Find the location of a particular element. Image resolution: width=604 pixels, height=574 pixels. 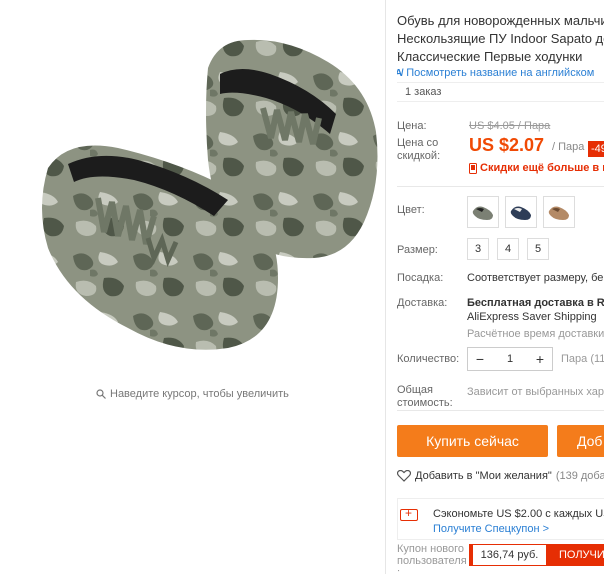

new-user-coupon-label: Купон нового пользователя : is located at coordinates (432, 558).